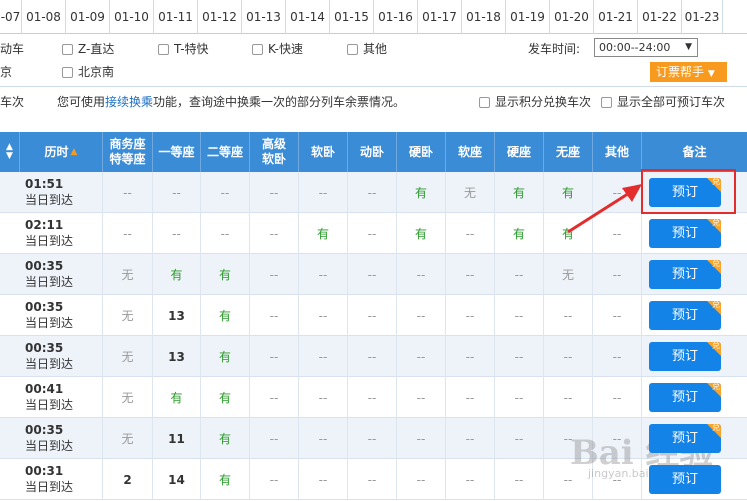  I want to click on date-tab: 01-11, so click(176, 17).